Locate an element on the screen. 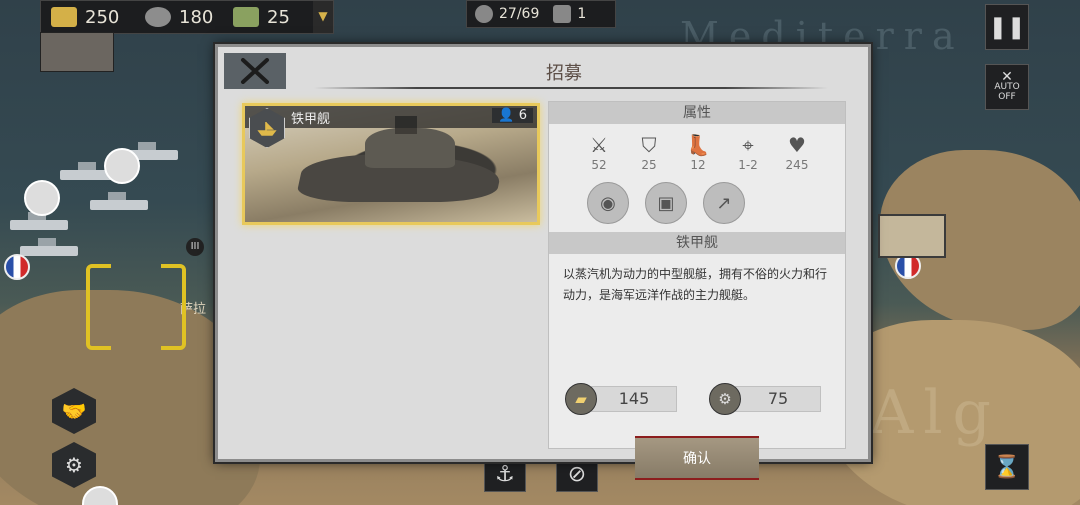  attributes-header: 属性 is located at coordinates (697, 113).